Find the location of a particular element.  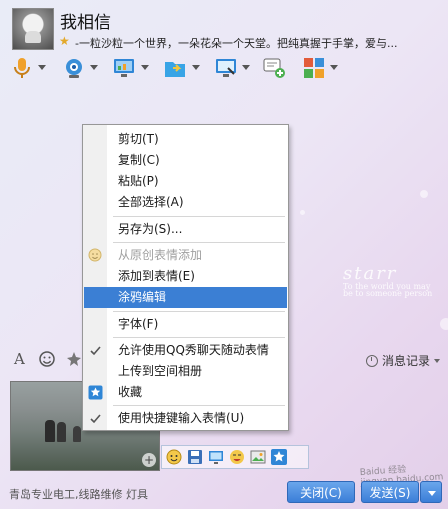

decor-line2: be to someone person is located at coordinates (388, 293).